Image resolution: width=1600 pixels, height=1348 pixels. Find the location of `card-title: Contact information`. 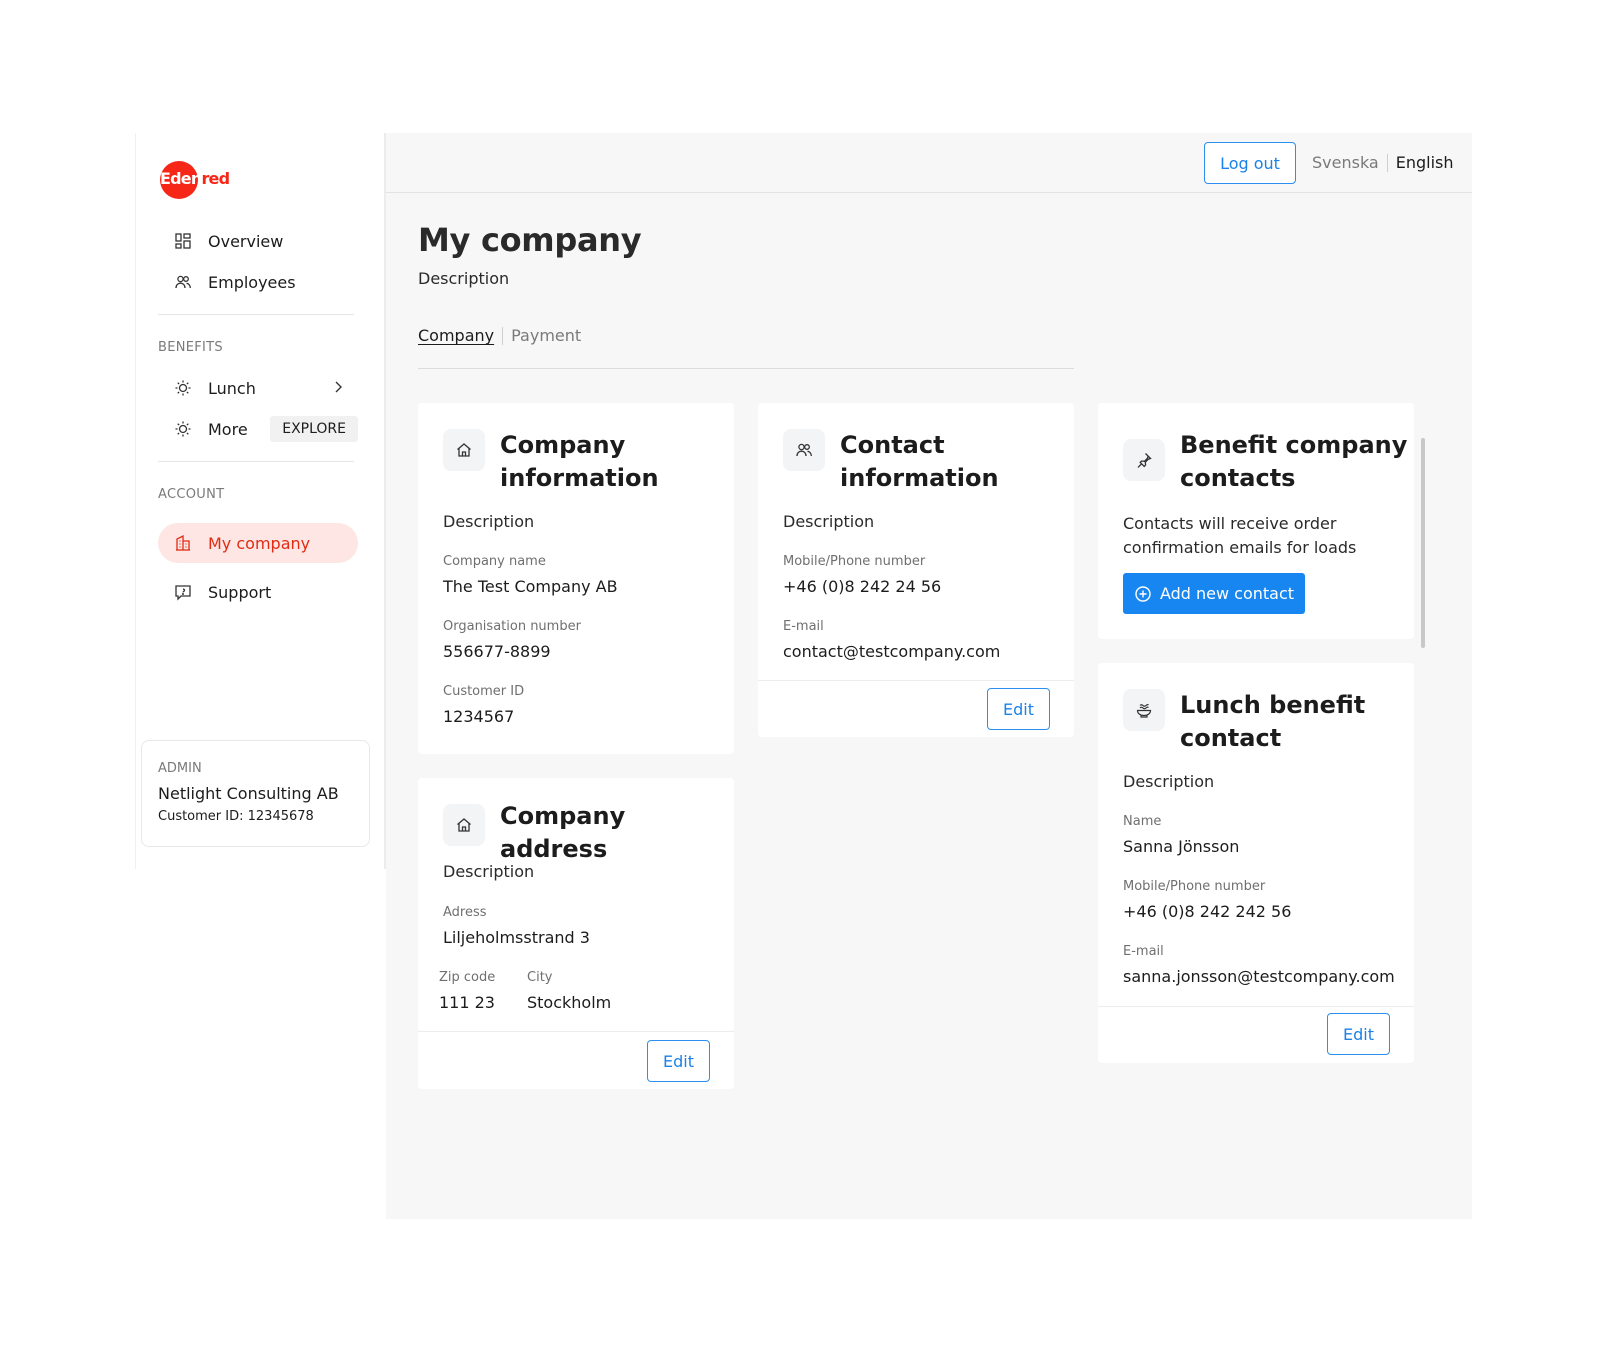

card-title: Contact information is located at coordinates (919, 461).